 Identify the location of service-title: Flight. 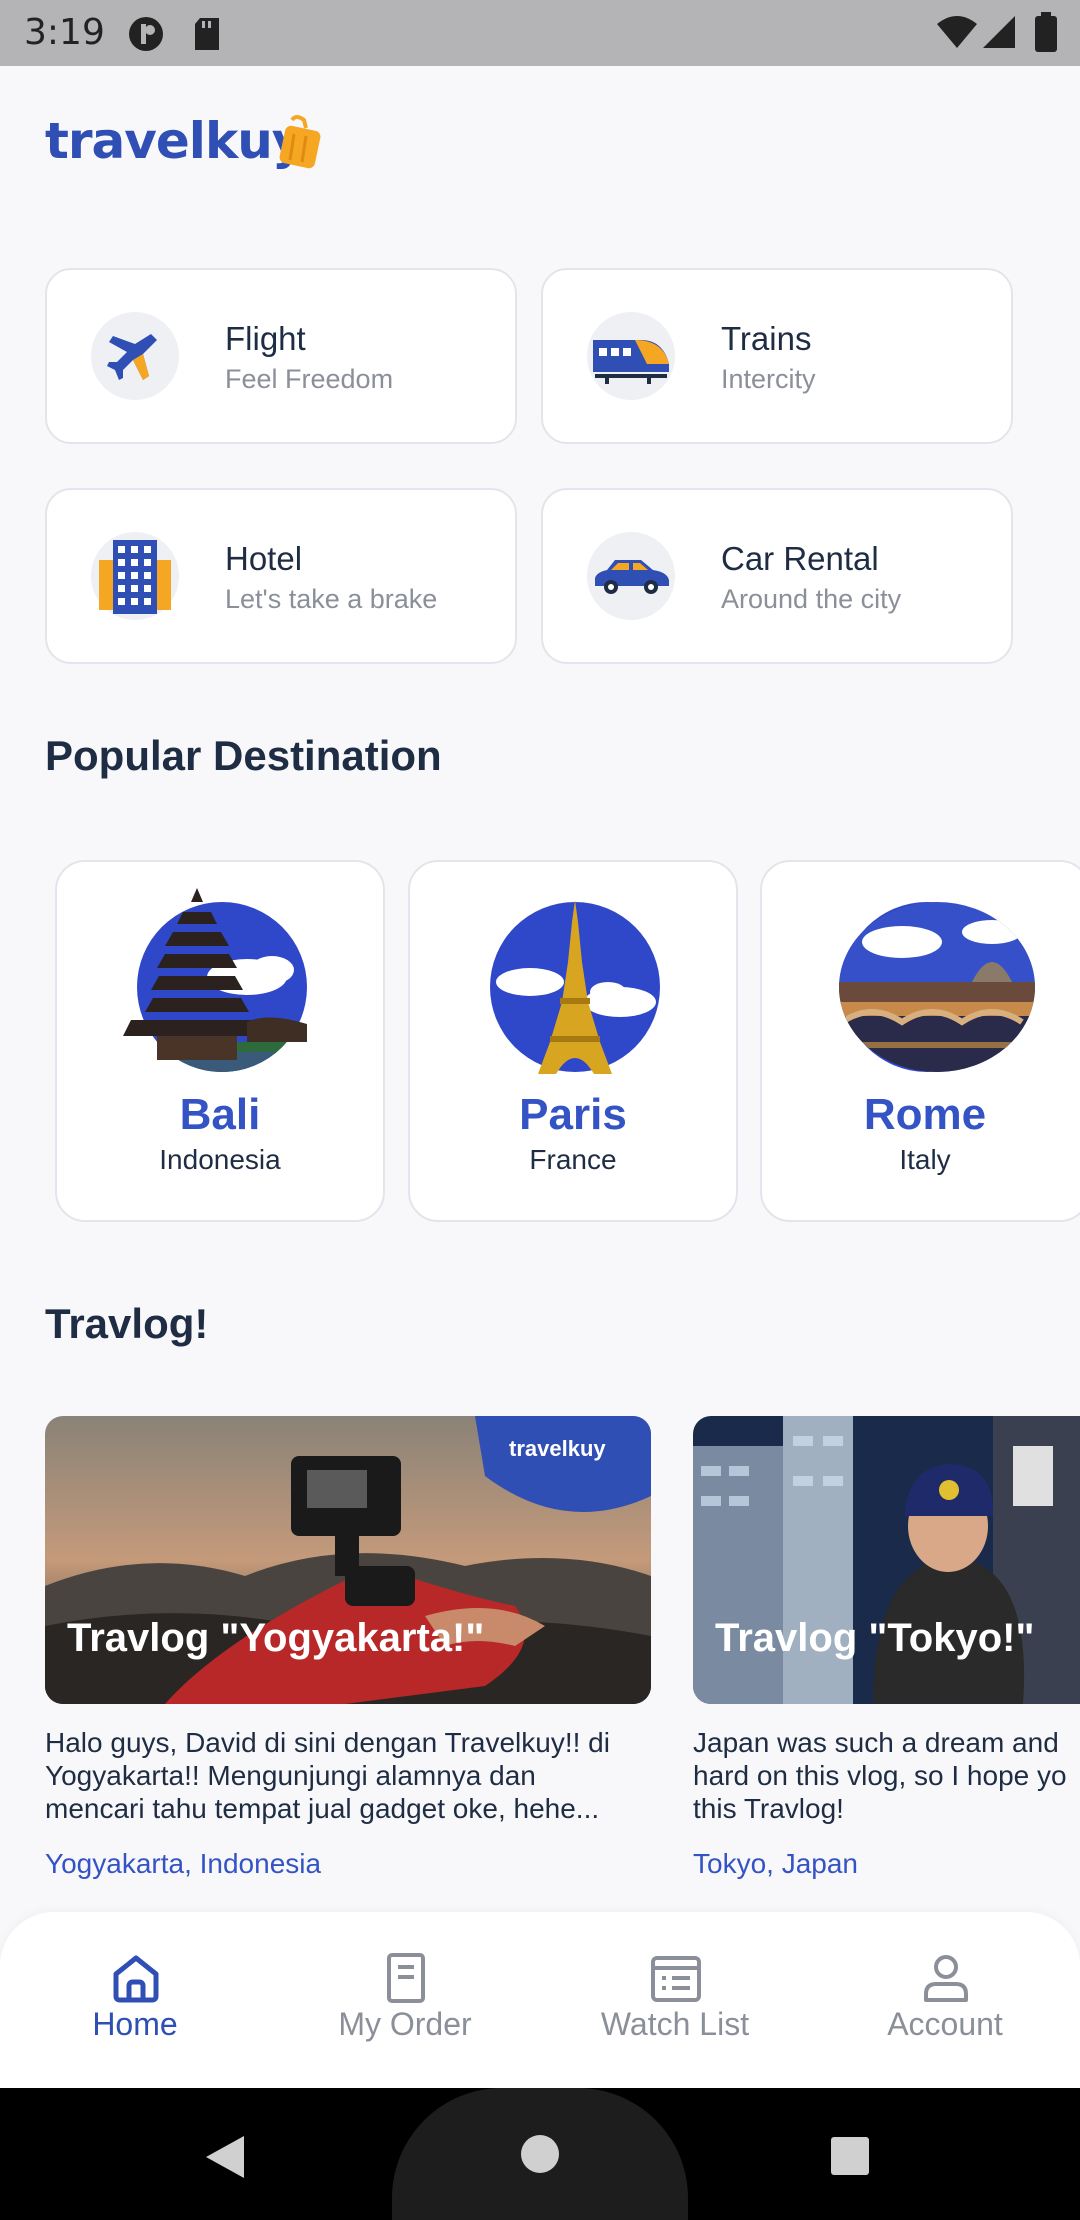
(265, 338).